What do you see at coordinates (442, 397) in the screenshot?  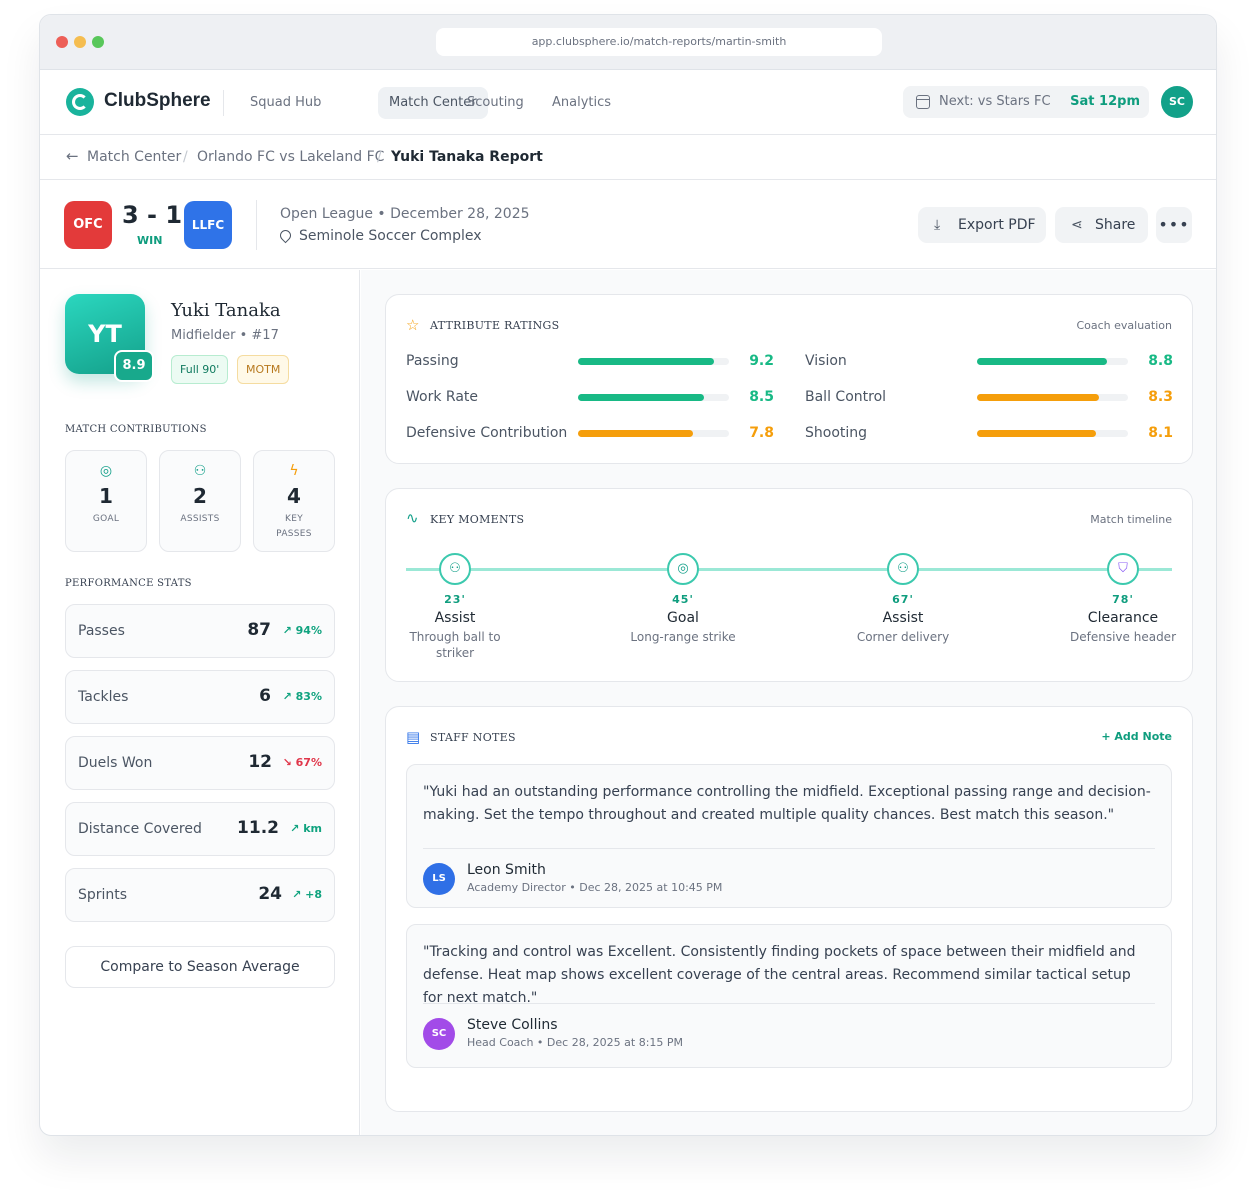 I see `attr-label: Work Rate` at bounding box center [442, 397].